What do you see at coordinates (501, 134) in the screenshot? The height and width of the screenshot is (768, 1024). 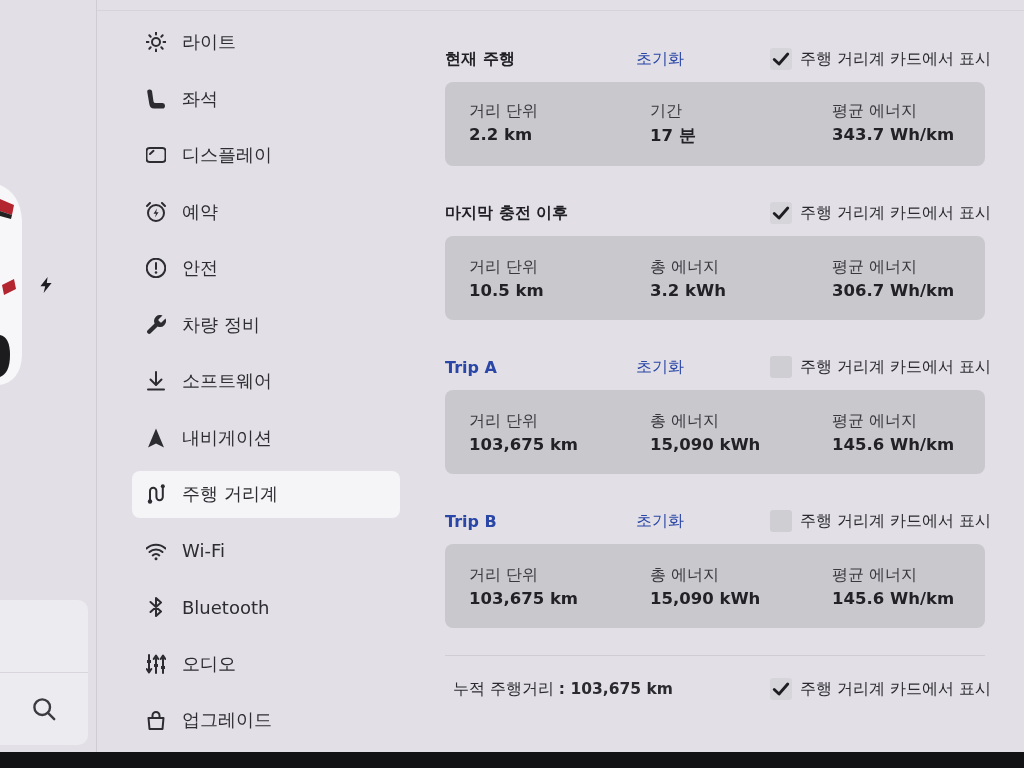 I see `stat-value: 2.2 km` at bounding box center [501, 134].